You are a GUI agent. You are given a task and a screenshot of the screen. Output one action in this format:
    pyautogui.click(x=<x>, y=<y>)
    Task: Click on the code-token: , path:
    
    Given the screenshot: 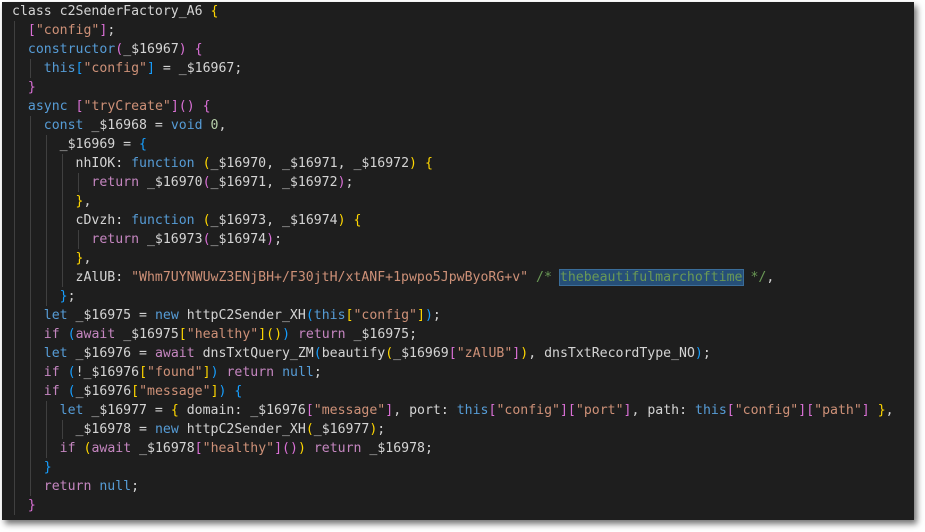 What is the action you would take?
    pyautogui.click(x=663, y=410)
    